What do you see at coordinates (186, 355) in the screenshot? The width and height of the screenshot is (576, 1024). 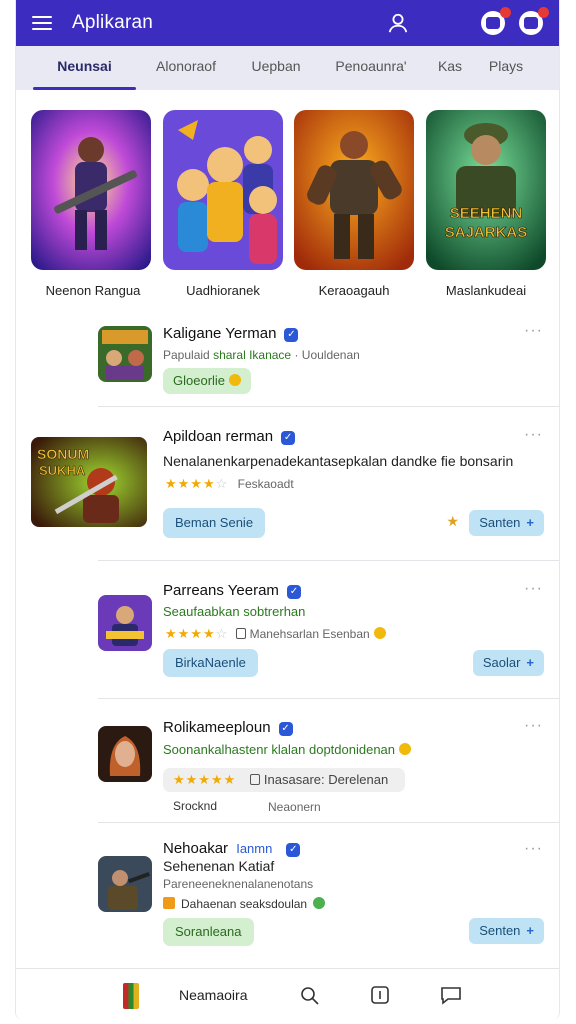 I see `app-subtitle: Papulaid` at bounding box center [186, 355].